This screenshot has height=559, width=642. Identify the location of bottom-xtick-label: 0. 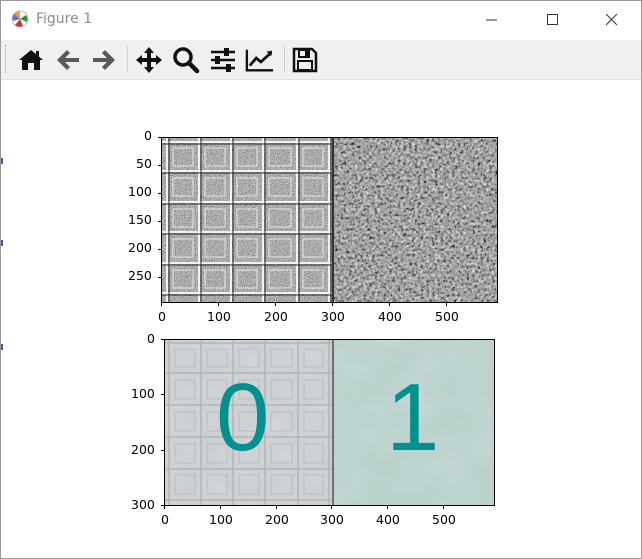
(165, 519).